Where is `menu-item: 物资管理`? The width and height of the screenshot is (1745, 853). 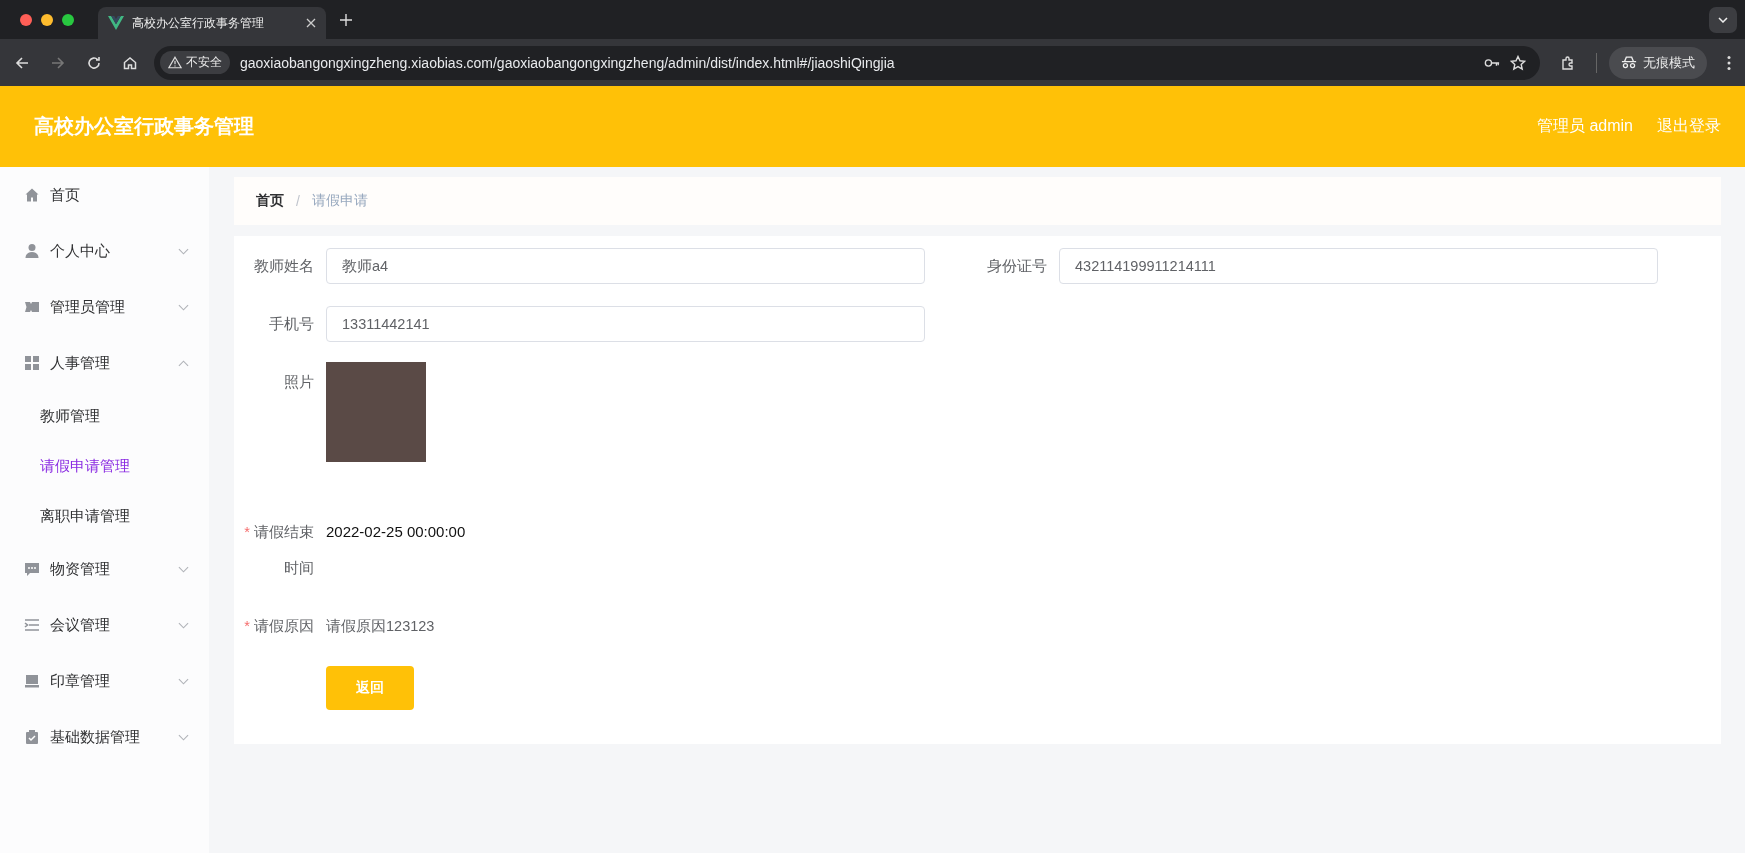 menu-item: 物资管理 is located at coordinates (104, 569).